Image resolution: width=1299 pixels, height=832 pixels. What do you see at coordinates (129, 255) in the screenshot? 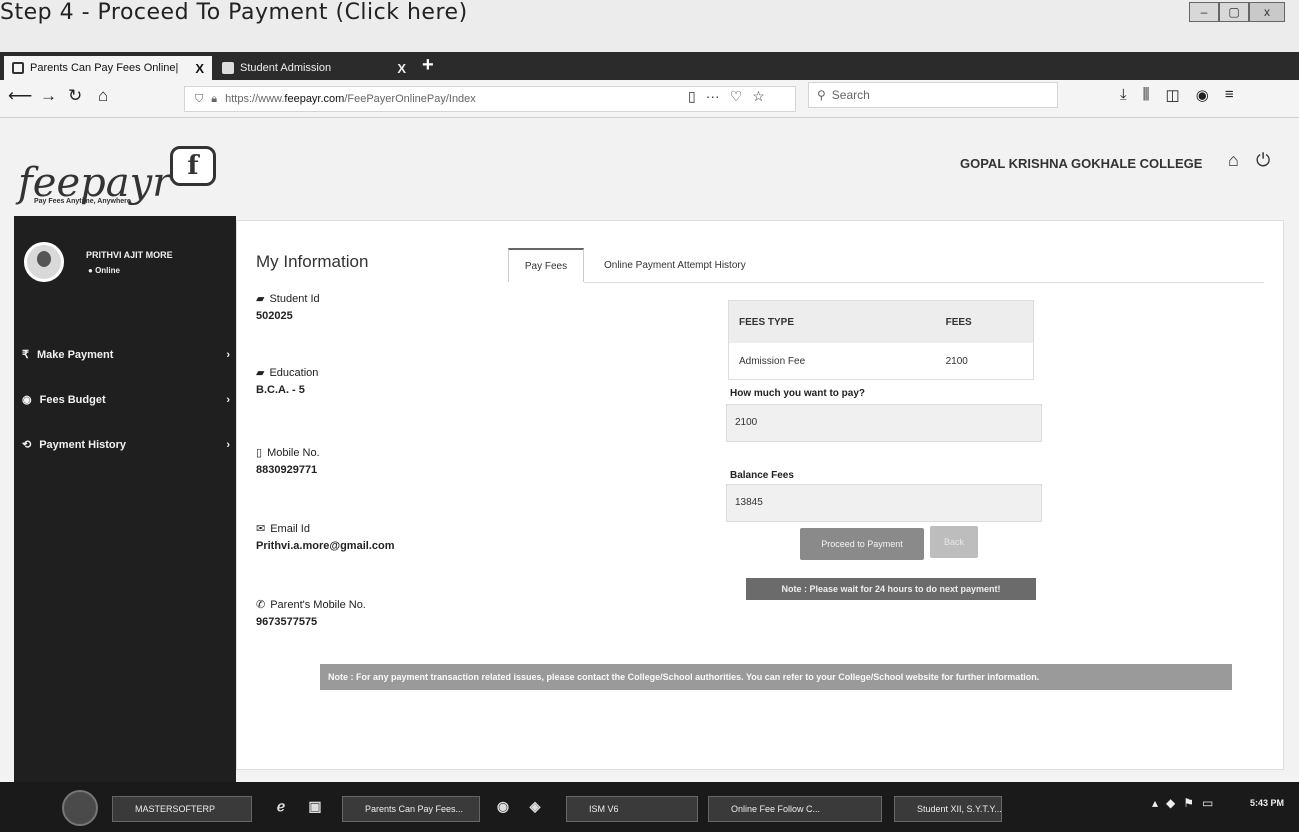
I see `user-name: PRITHVI AJIT MORE` at bounding box center [129, 255].